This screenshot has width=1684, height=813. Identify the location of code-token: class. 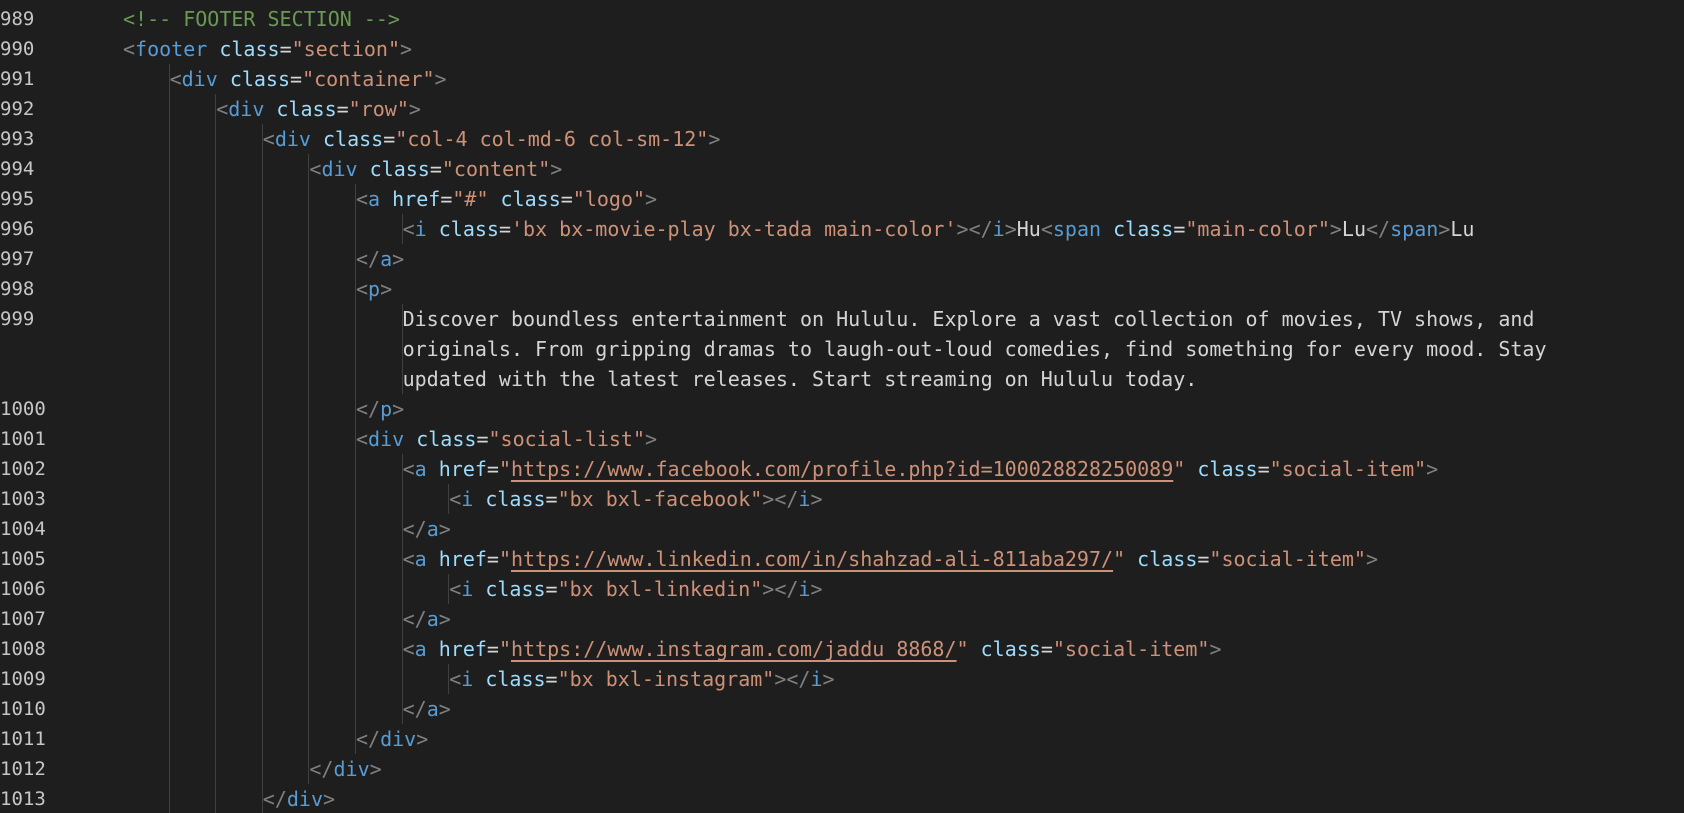
(468, 229).